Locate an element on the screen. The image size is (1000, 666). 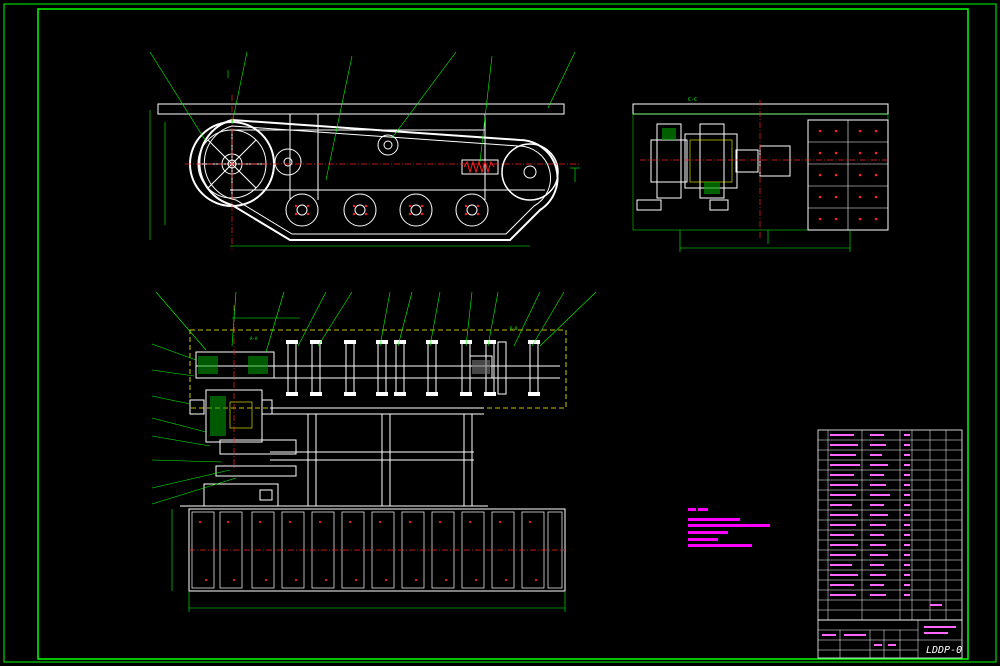
drawing-code: LDDP-0 is located at coordinates (944, 650).